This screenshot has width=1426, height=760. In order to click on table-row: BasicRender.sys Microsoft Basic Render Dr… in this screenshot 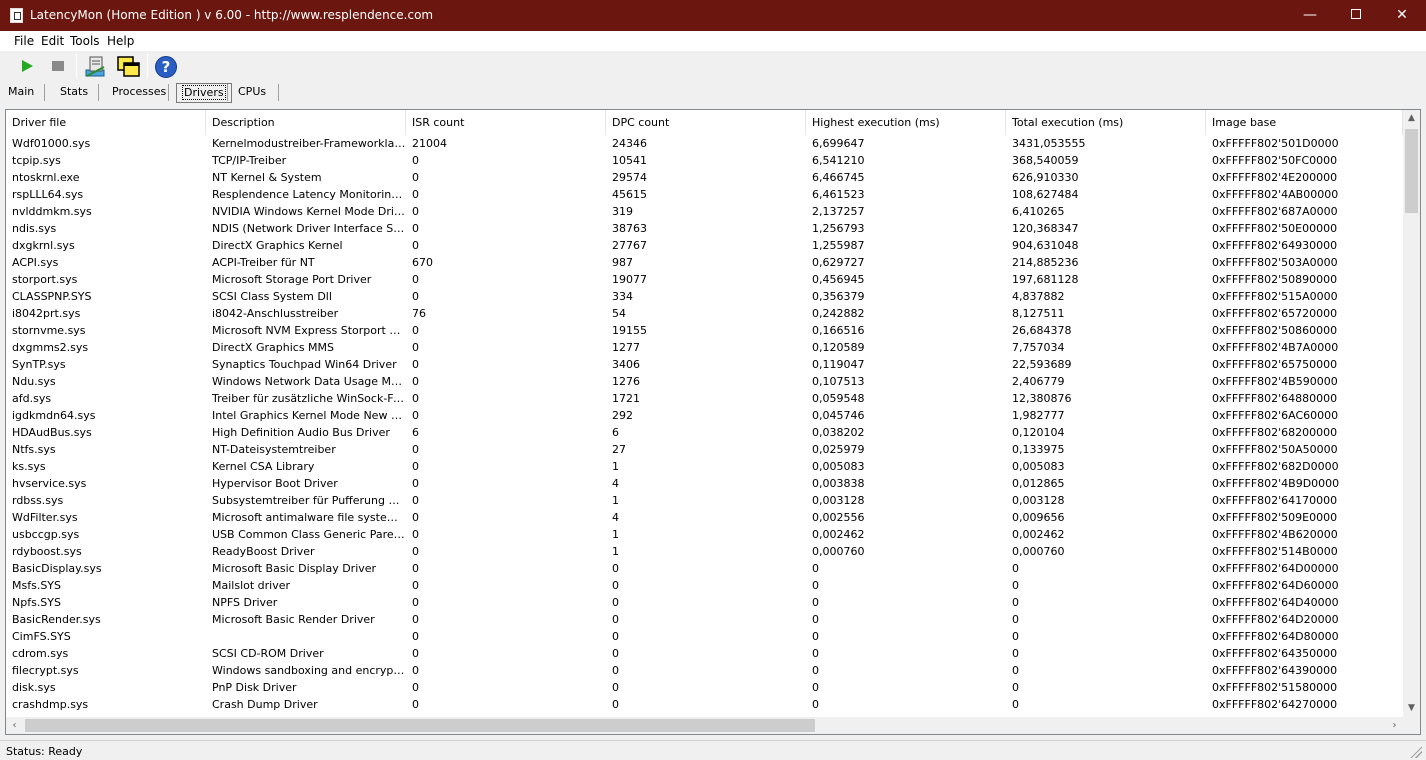, I will do `click(704, 619)`.